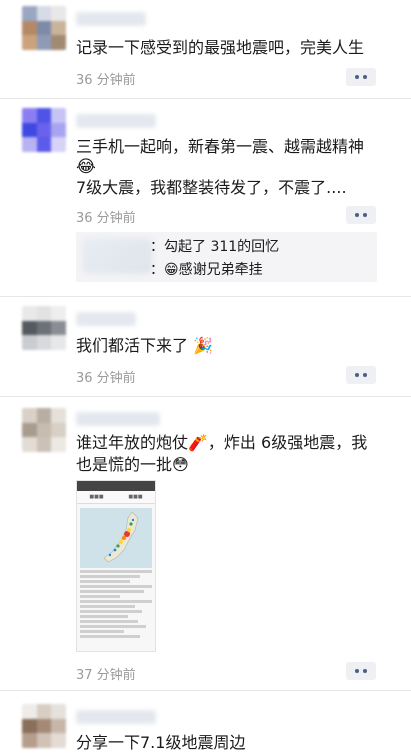 Image resolution: width=411 pixels, height=756 pixels. What do you see at coordinates (220, 146) in the screenshot?
I see `post-text-line-1: 三手机一起响，新春第一震、越需越精神` at bounding box center [220, 146].